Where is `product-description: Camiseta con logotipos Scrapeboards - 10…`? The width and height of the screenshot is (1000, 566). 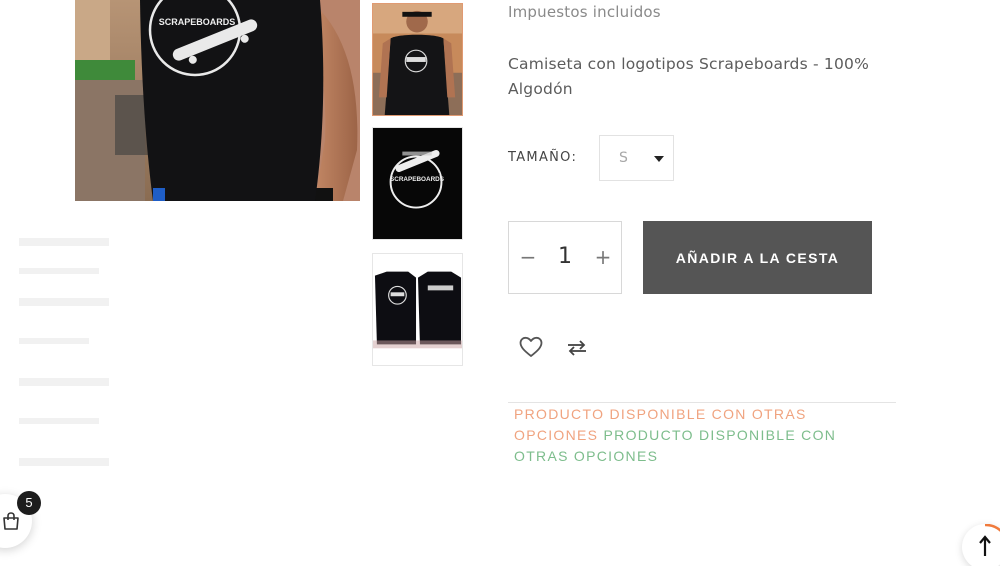 product-description: Camiseta con logotipos Scrapeboards - 10… is located at coordinates (689, 76).